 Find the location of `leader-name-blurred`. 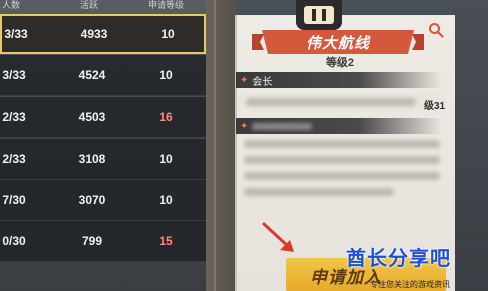

leader-name-blurred is located at coordinates (331, 102).